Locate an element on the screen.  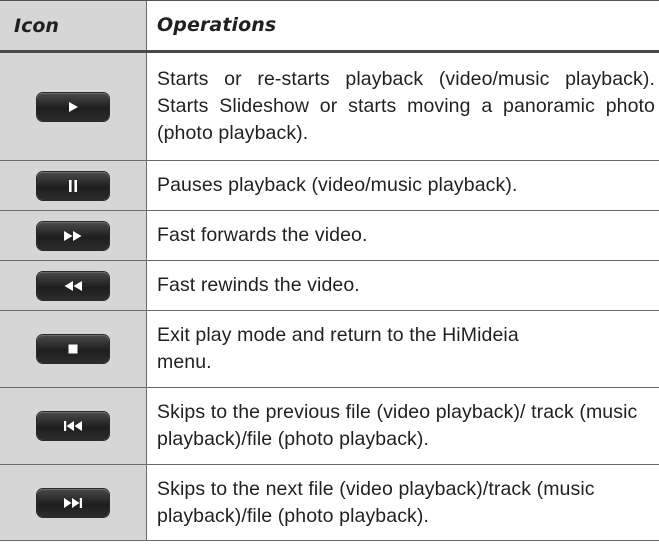
play-button is located at coordinates (73, 106).